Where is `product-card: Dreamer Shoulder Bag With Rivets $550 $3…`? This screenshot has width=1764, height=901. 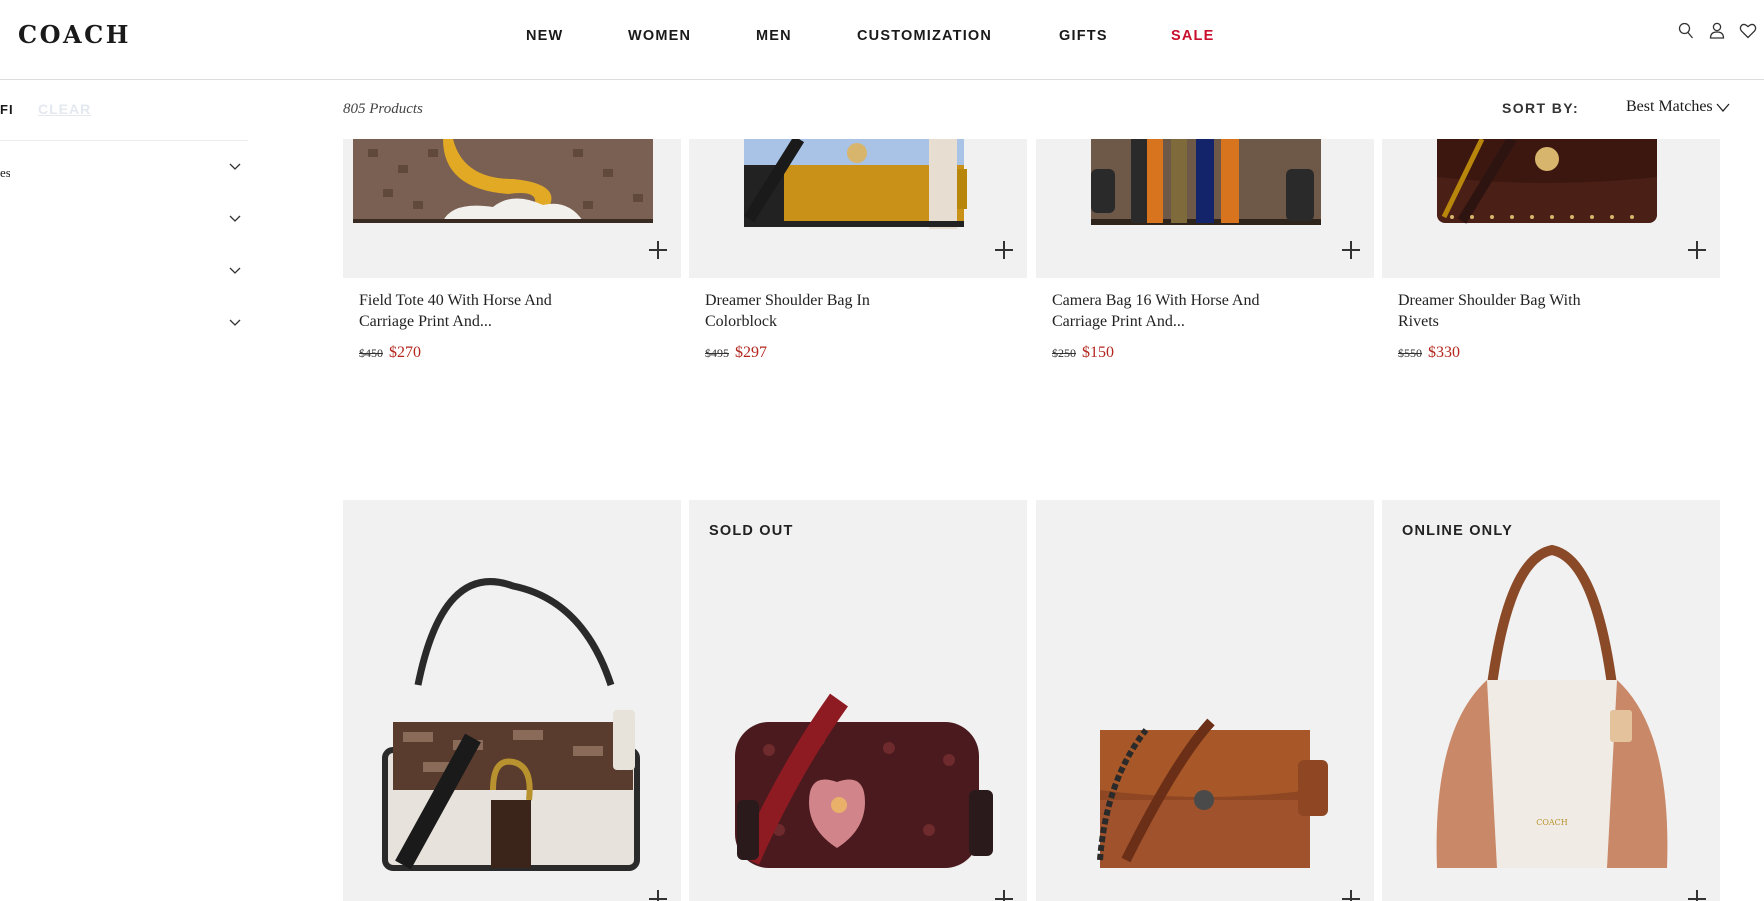 product-card: Dreamer Shoulder Bag With Rivets $550 $3… is located at coordinates (1551, 254).